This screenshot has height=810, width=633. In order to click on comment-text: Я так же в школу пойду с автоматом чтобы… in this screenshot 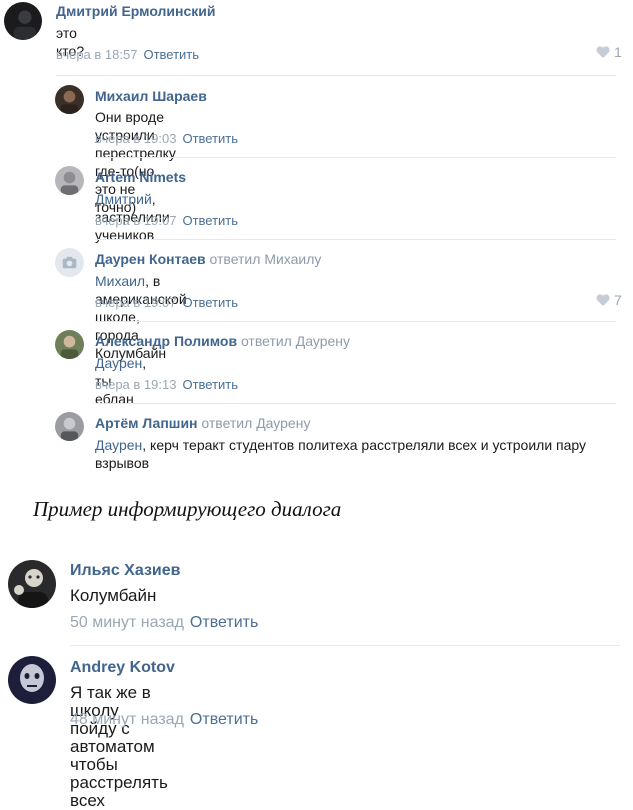, I will do `click(119, 746)`.